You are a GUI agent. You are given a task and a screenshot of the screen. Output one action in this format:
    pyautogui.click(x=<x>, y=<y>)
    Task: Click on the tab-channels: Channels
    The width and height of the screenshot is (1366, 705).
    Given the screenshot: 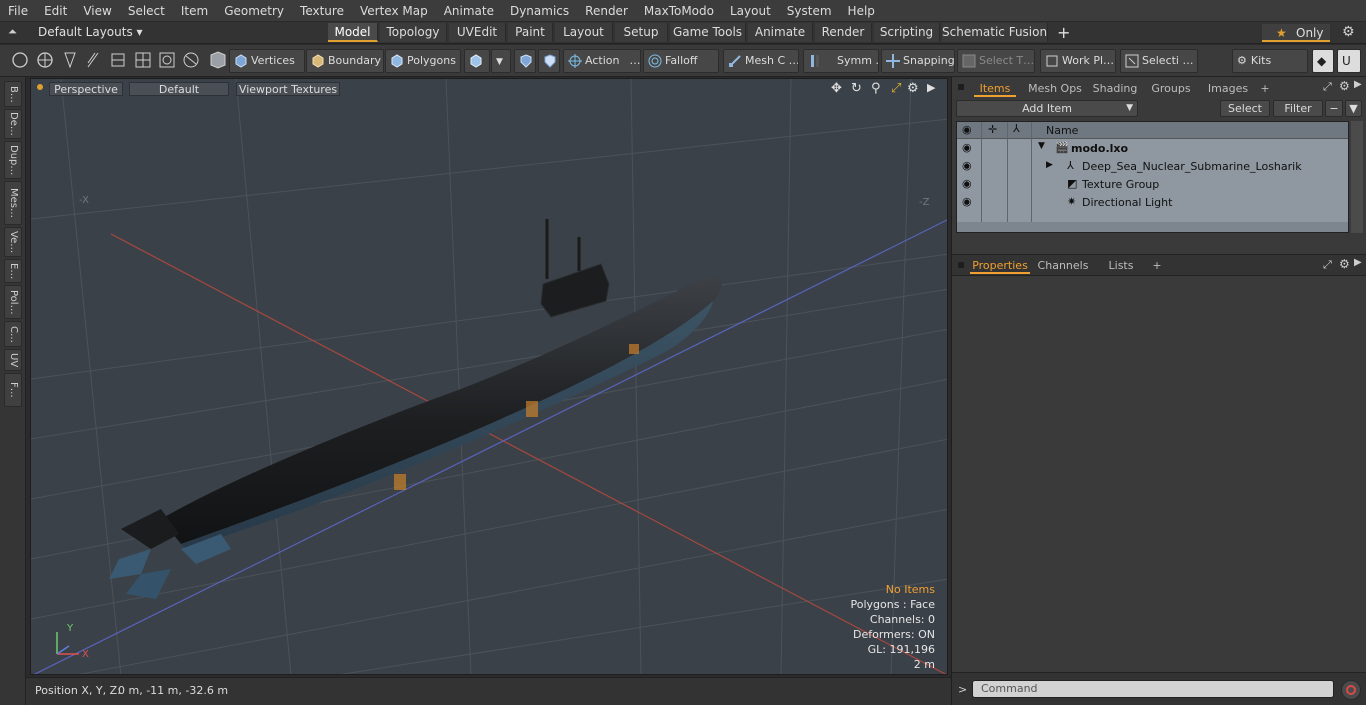 What is the action you would take?
    pyautogui.click(x=1063, y=266)
    